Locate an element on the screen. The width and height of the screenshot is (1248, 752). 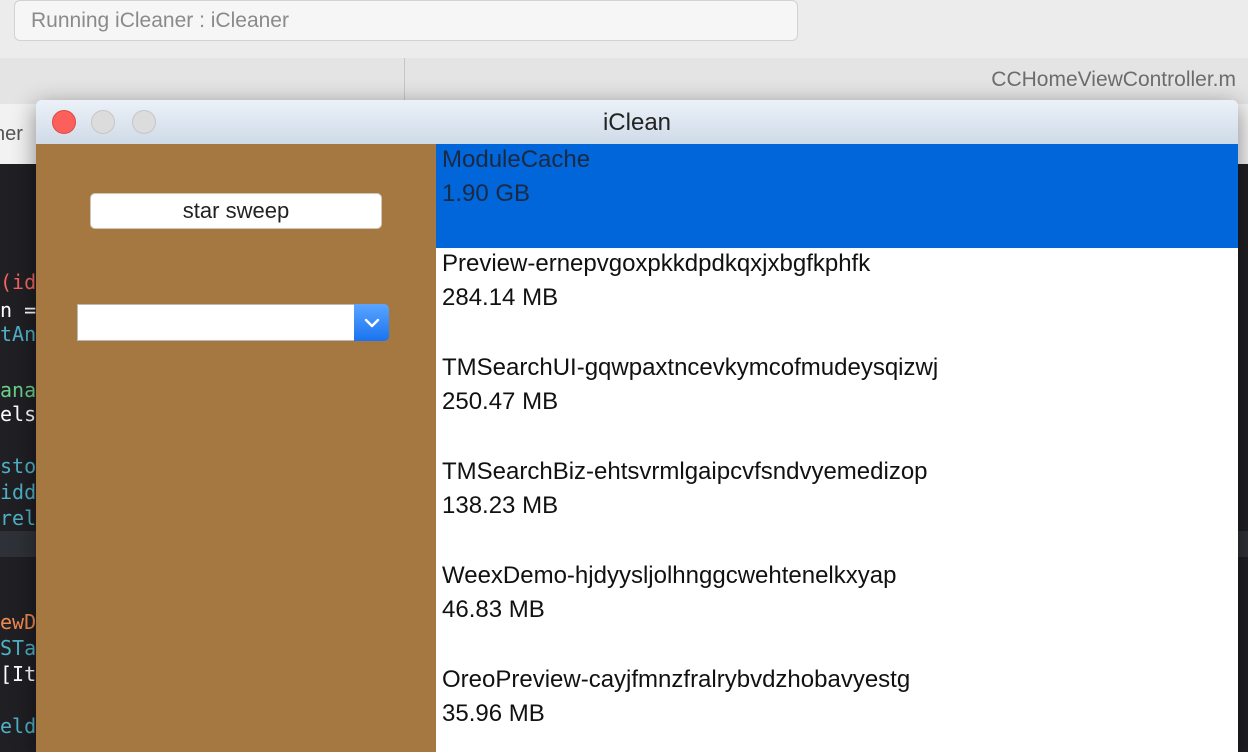
xcode-tab-divider is located at coordinates (404, 81).